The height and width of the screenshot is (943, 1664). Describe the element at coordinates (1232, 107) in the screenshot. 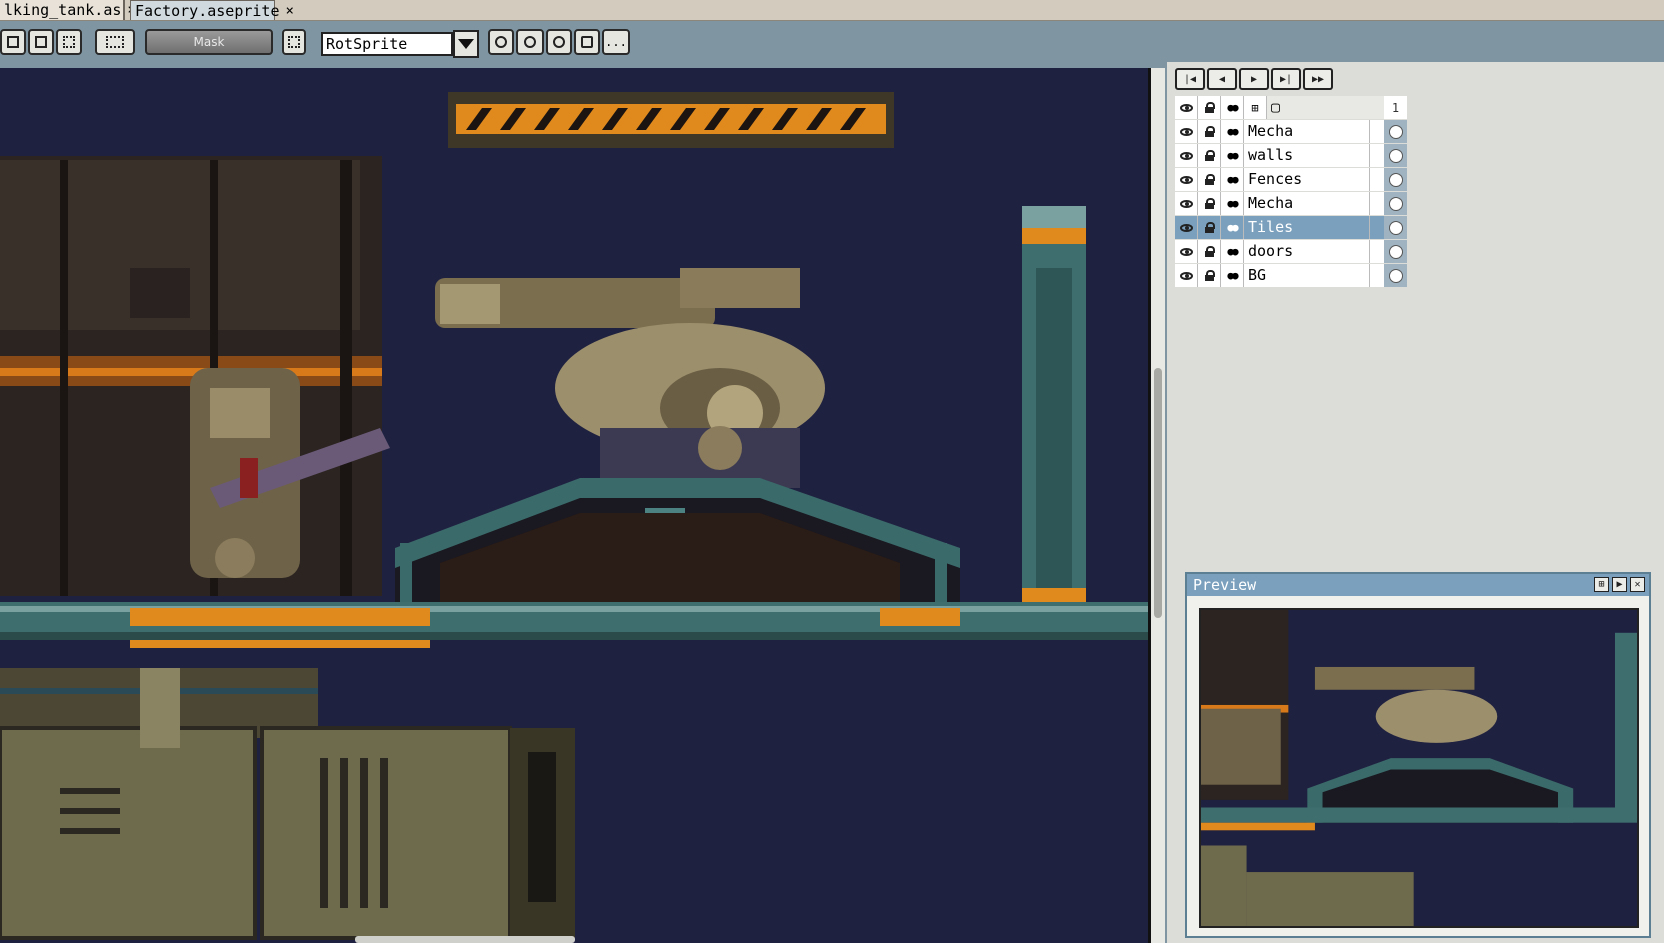

I see `onion-skin-icon: ●●` at that location.